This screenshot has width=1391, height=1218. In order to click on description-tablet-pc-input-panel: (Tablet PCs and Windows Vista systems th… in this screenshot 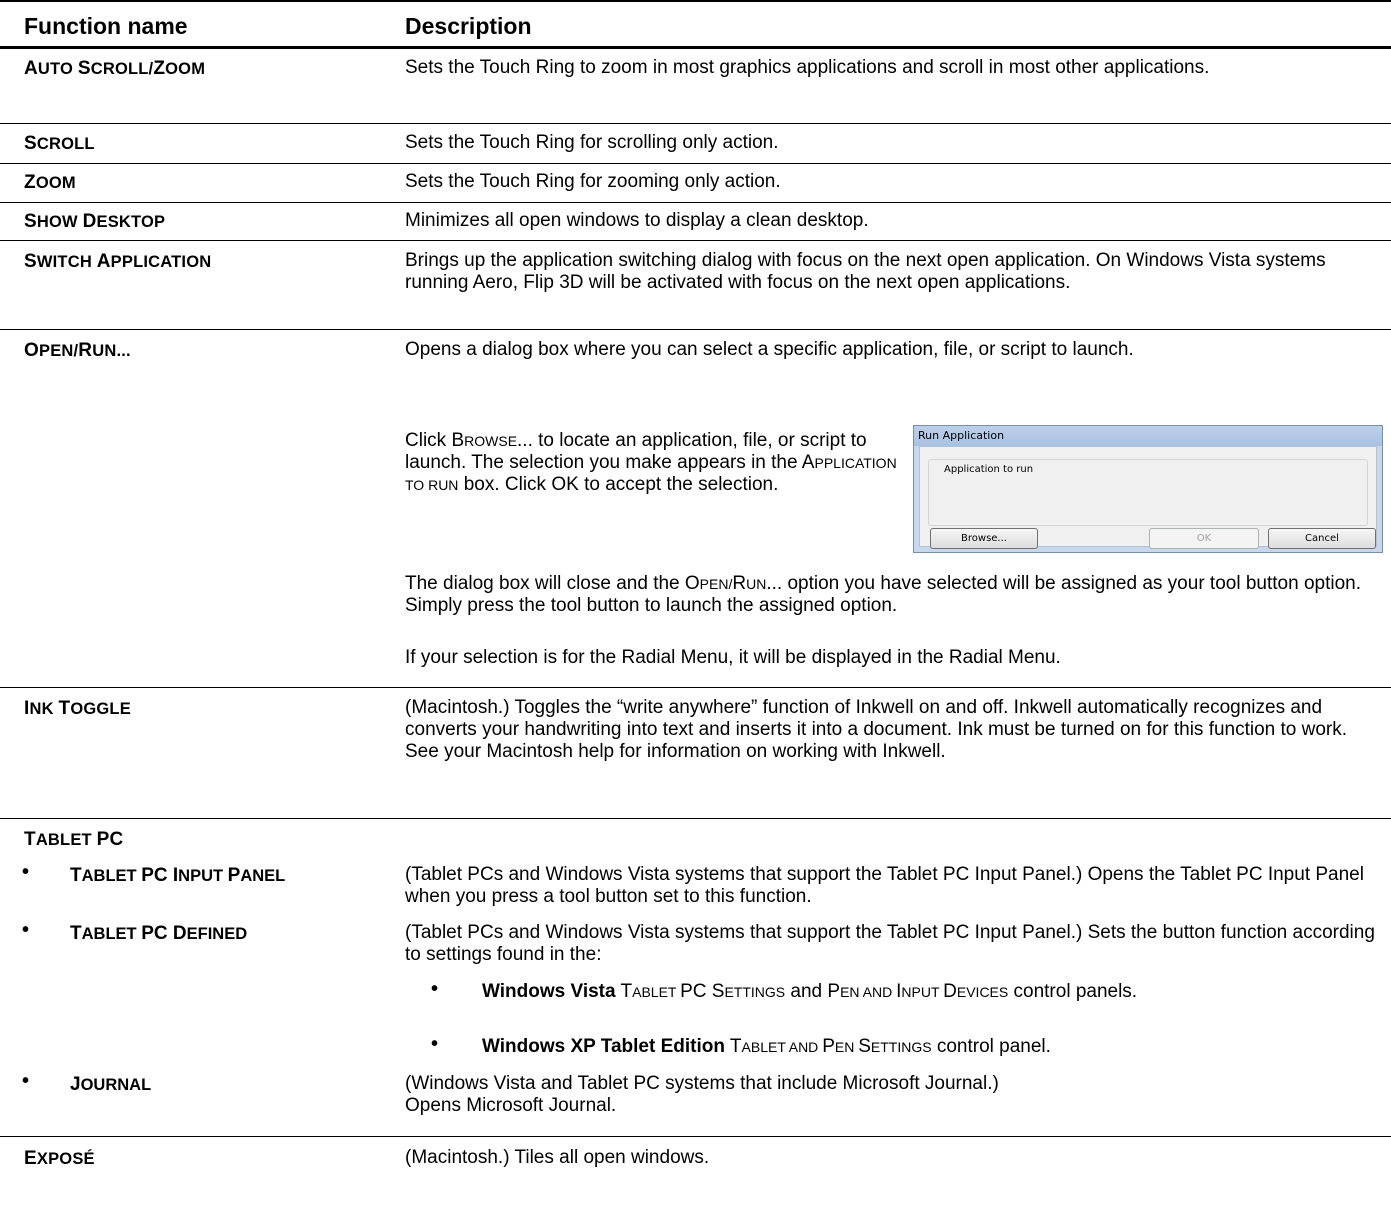, I will do `click(884, 885)`.